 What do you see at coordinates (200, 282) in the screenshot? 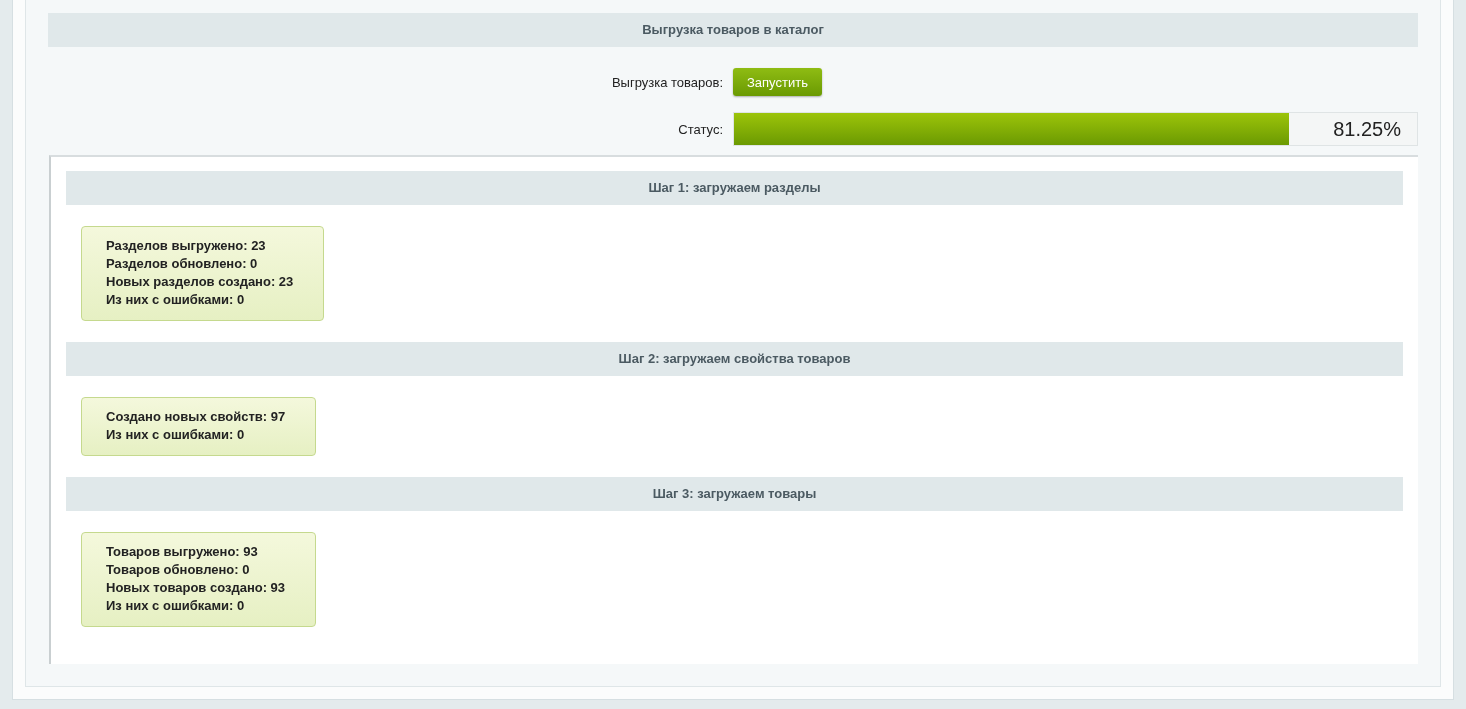
I see `stat-line: Новых разделов создано: 23` at bounding box center [200, 282].